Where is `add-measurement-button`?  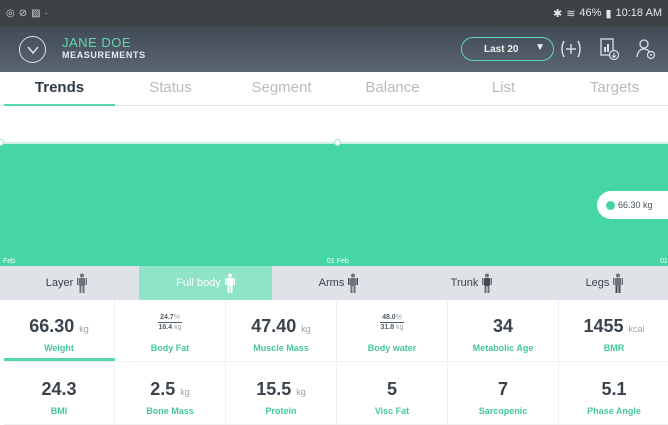
add-measurement-button is located at coordinates (571, 49).